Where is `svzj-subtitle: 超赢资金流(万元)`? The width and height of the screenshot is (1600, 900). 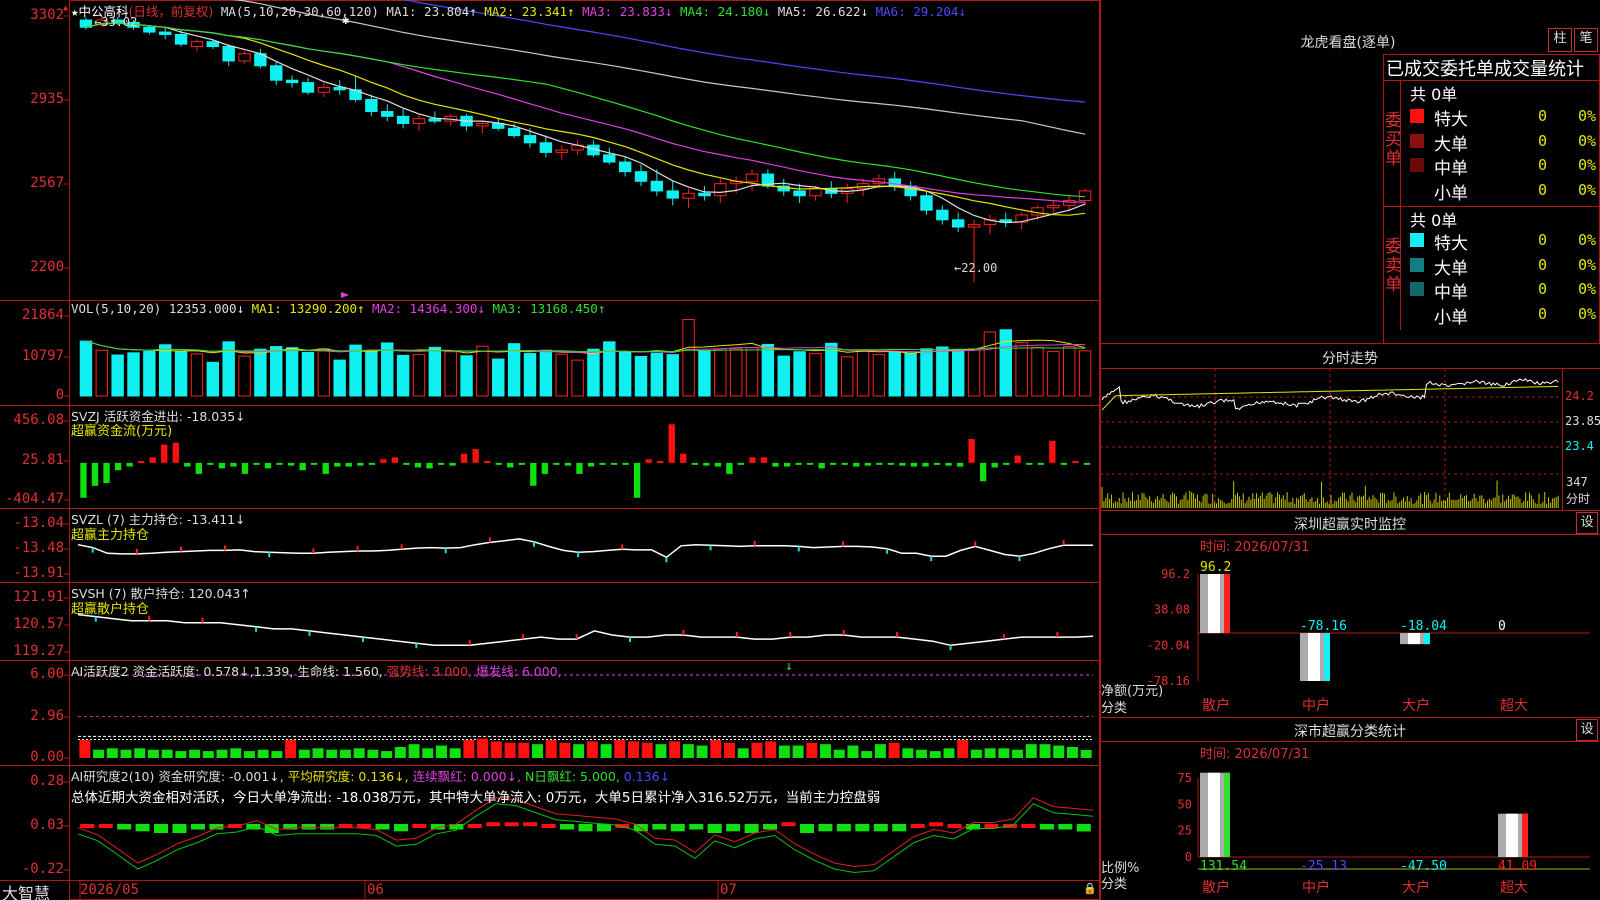
svzj-subtitle: 超赢资金流(万元) is located at coordinates (122, 431).